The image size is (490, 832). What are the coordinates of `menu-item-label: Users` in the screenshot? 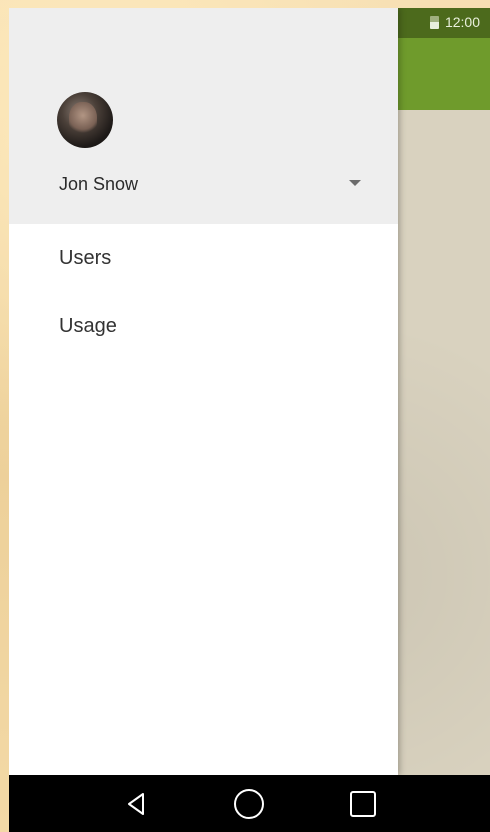 It's located at (85, 257).